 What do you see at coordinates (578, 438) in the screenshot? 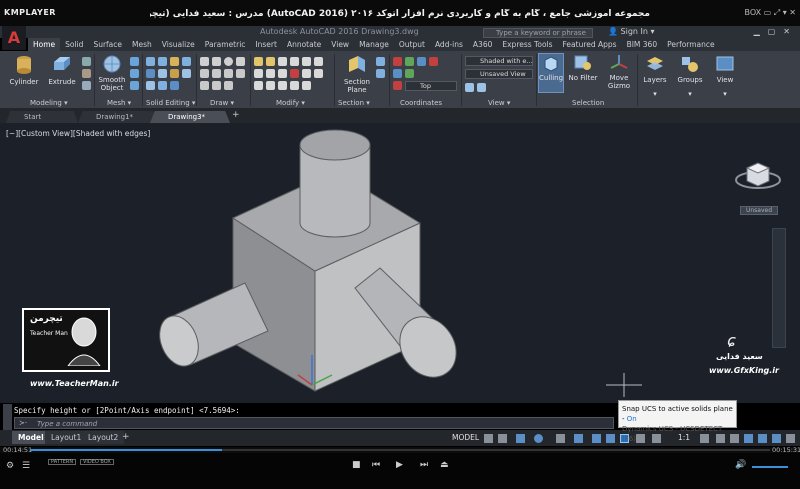
I see `object-snap-tracking-icon` at bounding box center [578, 438].